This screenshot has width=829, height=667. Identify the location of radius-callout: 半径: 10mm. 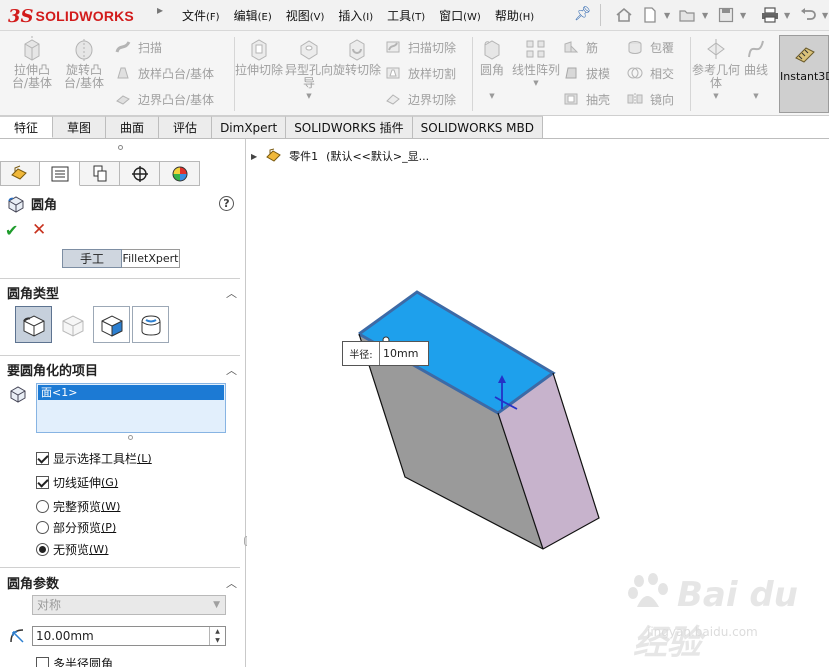
(385, 353).